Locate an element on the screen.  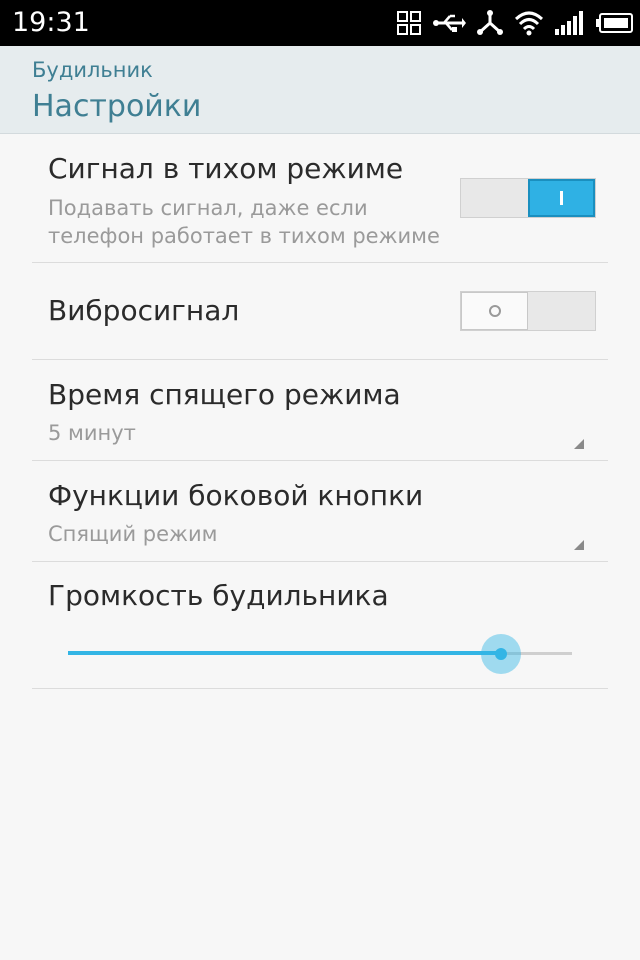
setting-title: Громкость будильника is located at coordinates (218, 595).